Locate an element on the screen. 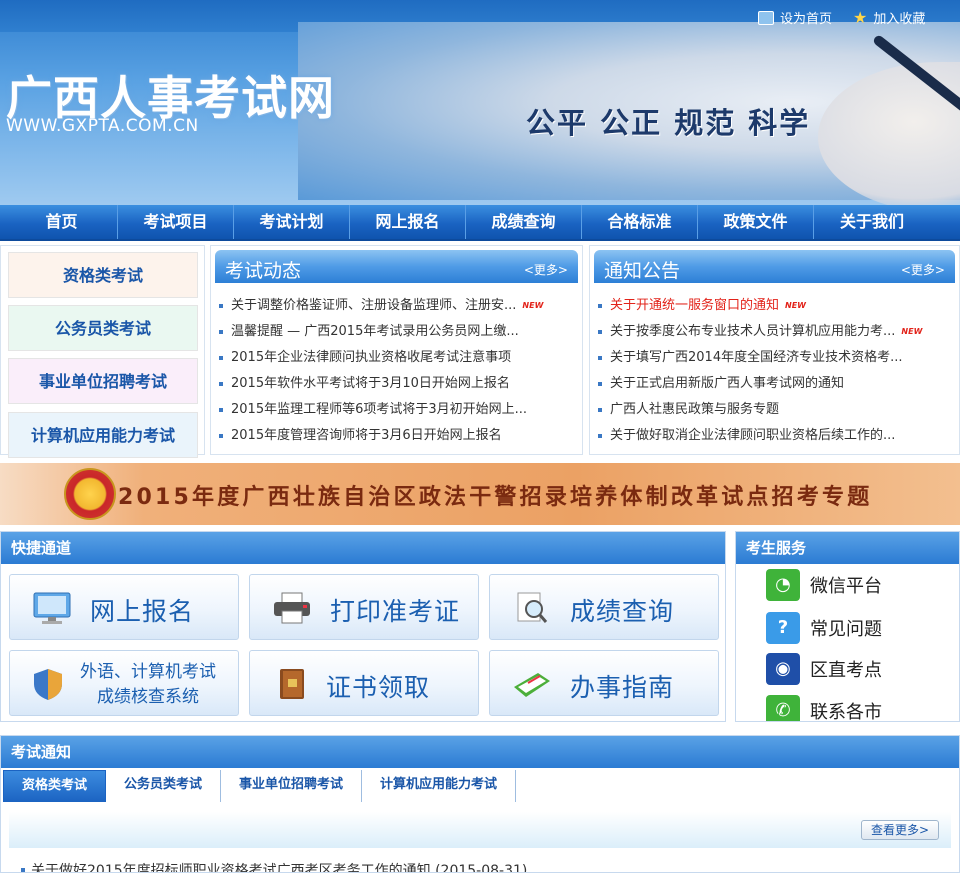 The height and width of the screenshot is (873, 960). category-qualification: 资格类考试 is located at coordinates (103, 275).